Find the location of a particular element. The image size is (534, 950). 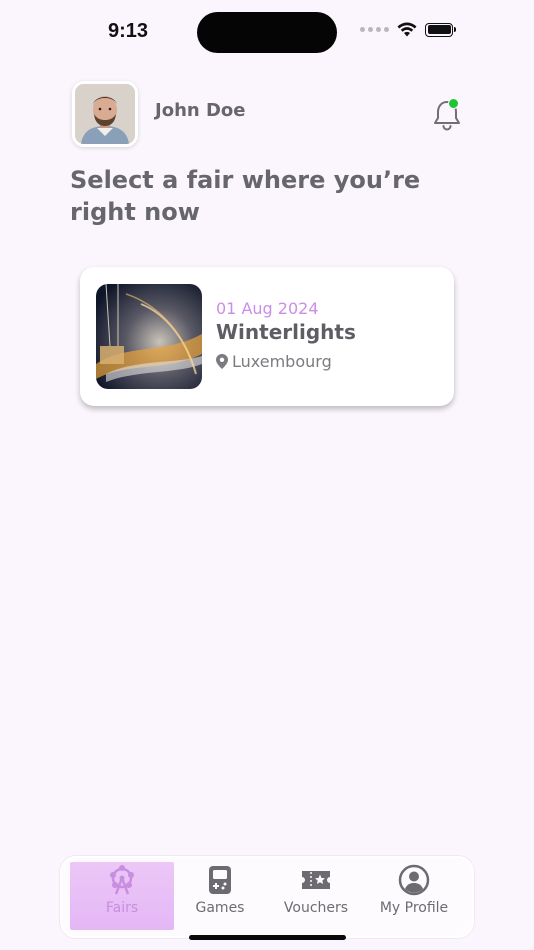

fair-card: 01 Aug 2024 Winterlights Luxembourg is located at coordinates (267, 336).